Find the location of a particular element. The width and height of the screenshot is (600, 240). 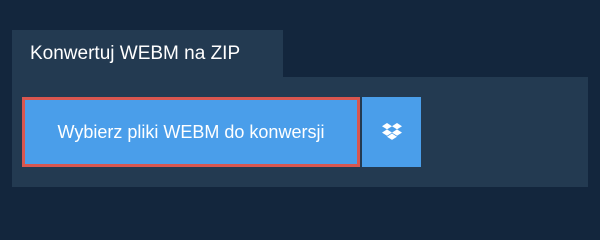

choose-files-label: Wybierz pliki WEBM do konwersji is located at coordinates (191, 131).